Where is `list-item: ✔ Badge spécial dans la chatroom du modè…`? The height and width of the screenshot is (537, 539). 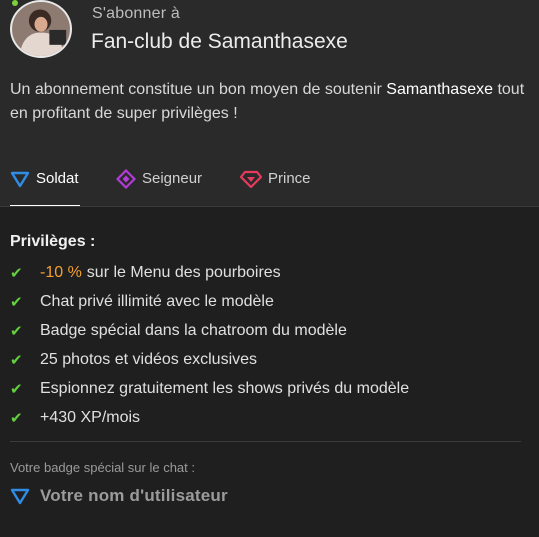 list-item: ✔ Badge spécial dans la chatroom du modè… is located at coordinates (270, 330).